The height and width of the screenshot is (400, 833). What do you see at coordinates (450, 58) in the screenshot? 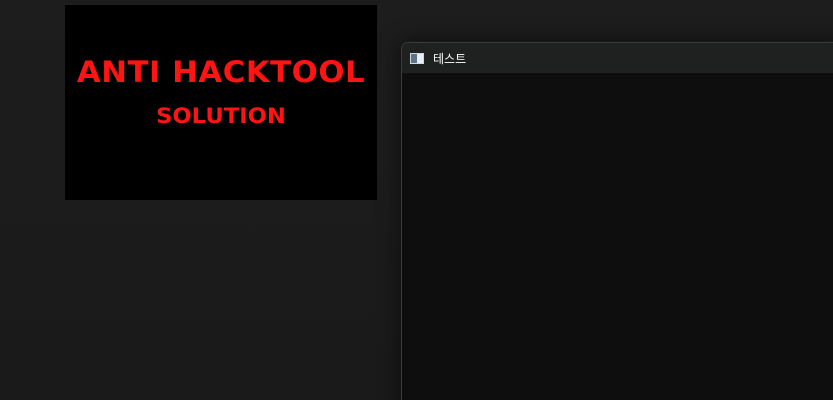
I see `window-title: 테스트` at bounding box center [450, 58].